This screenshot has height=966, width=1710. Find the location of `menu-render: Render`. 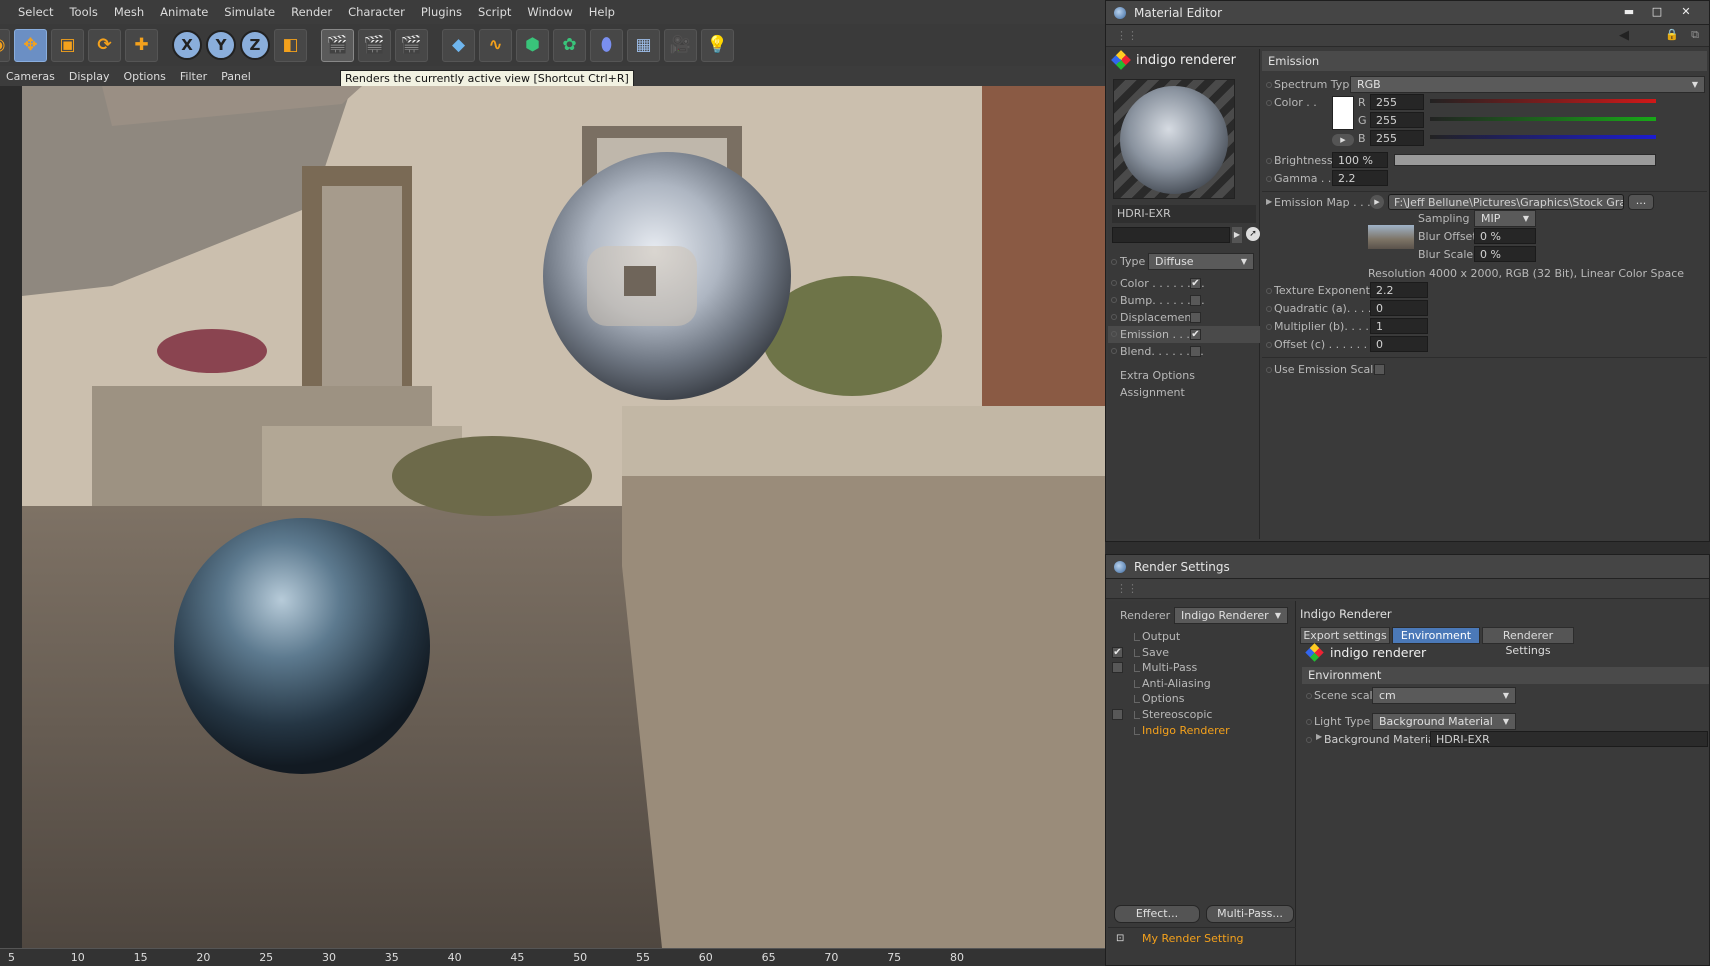

menu-render: Render is located at coordinates (311, 12).